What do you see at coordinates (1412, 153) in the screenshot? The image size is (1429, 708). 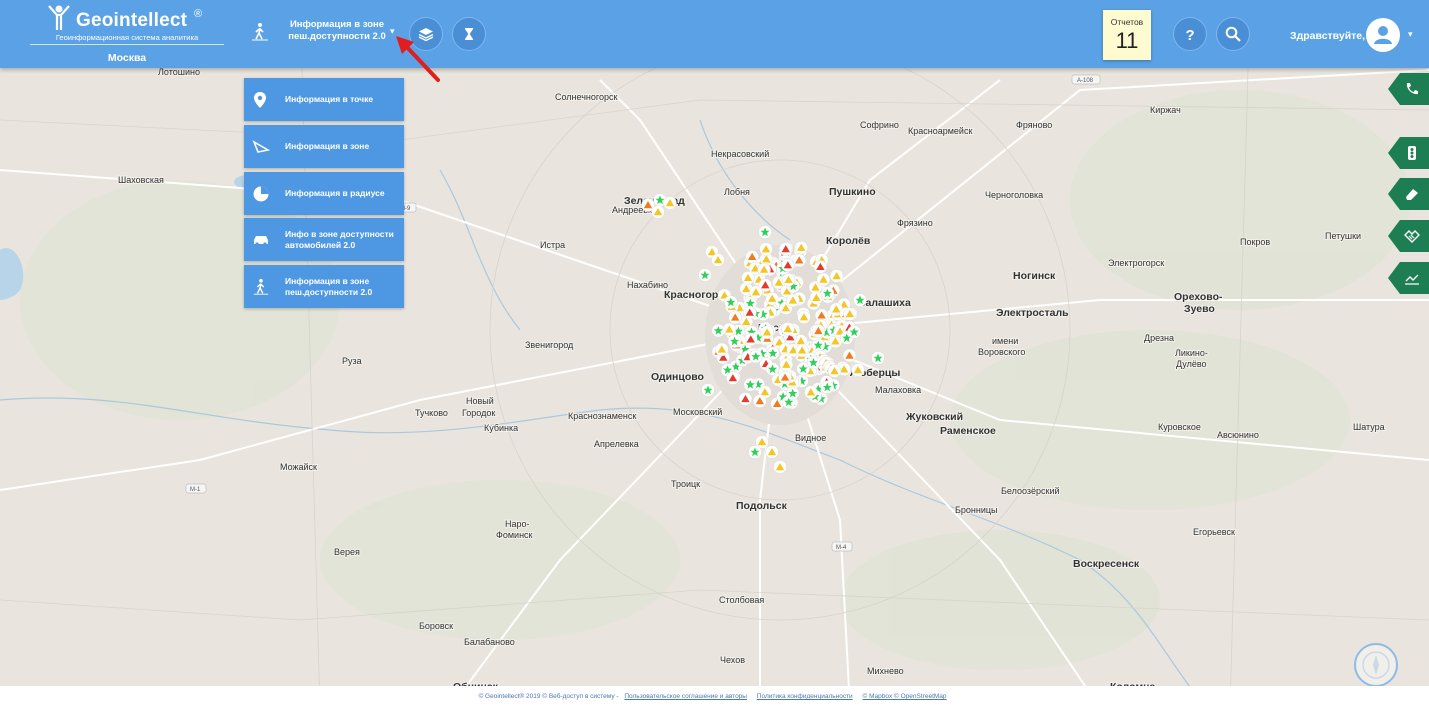 I see `traffic-light-icon` at bounding box center [1412, 153].